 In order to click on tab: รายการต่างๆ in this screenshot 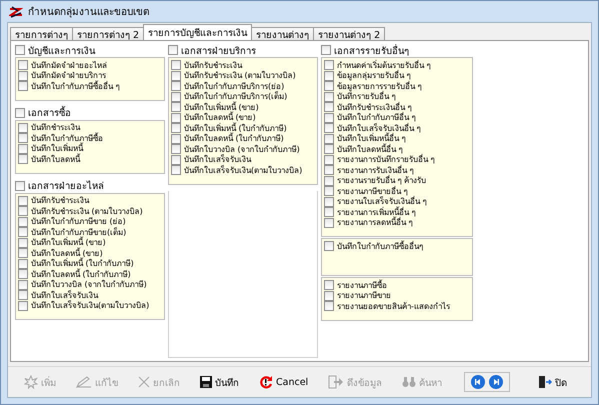, I will do `click(41, 33)`.